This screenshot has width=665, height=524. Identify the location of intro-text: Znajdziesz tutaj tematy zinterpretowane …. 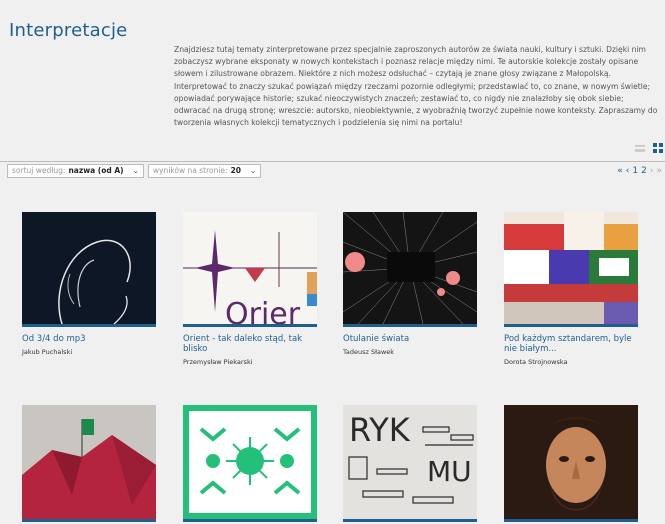
(416, 86).